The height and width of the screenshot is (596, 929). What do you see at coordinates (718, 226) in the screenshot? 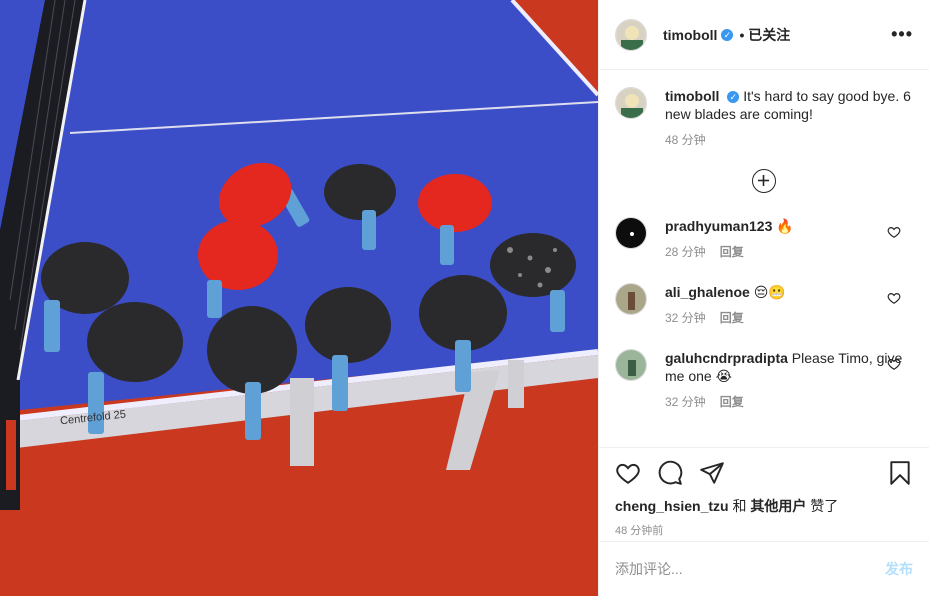
I see `comment-username: pradhyuman123` at bounding box center [718, 226].